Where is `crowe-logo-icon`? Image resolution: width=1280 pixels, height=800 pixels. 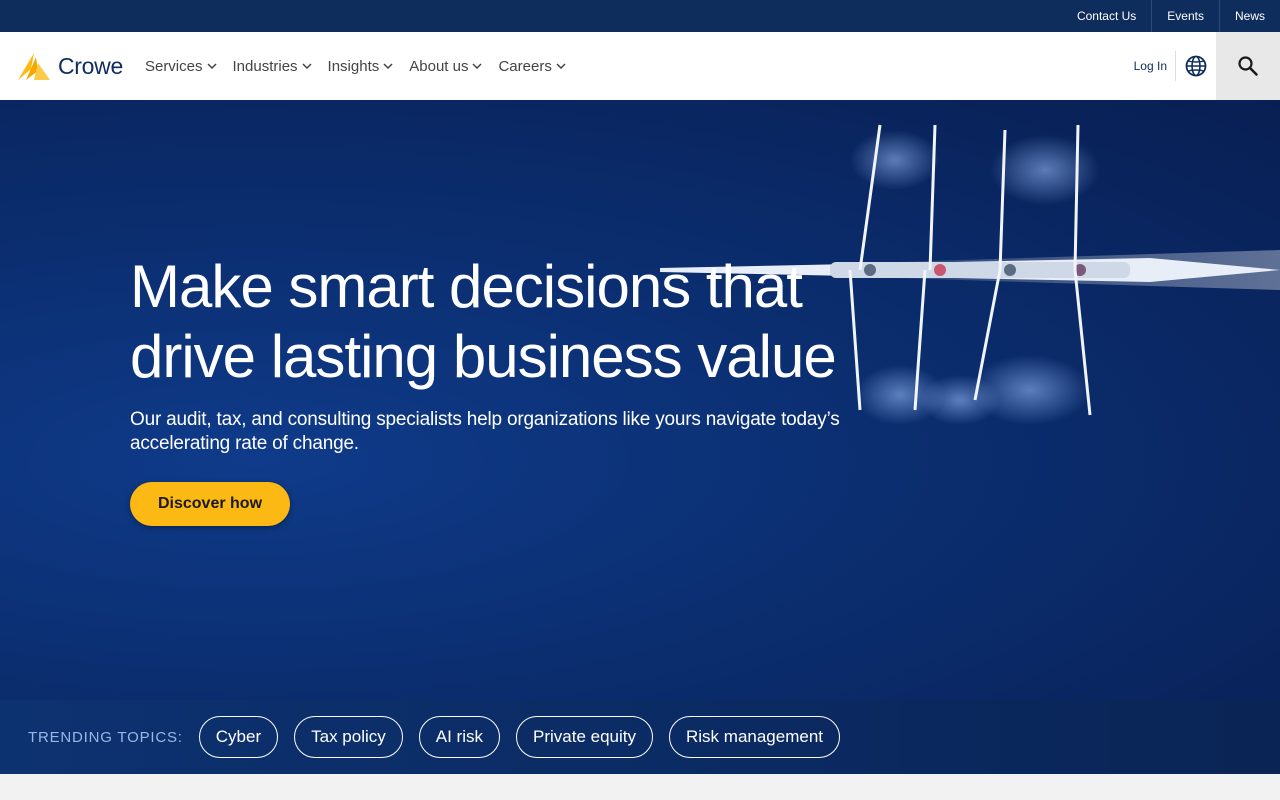
crowe-logo-icon is located at coordinates (34, 66).